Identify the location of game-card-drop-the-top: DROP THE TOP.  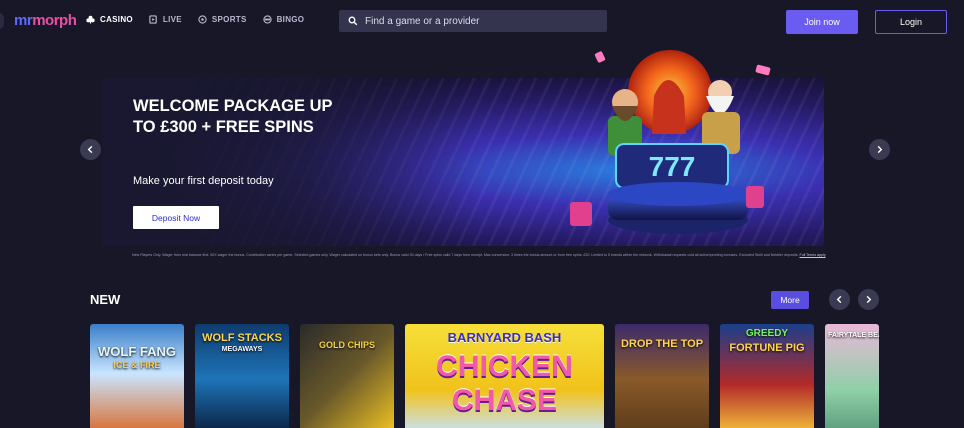
(662, 376).